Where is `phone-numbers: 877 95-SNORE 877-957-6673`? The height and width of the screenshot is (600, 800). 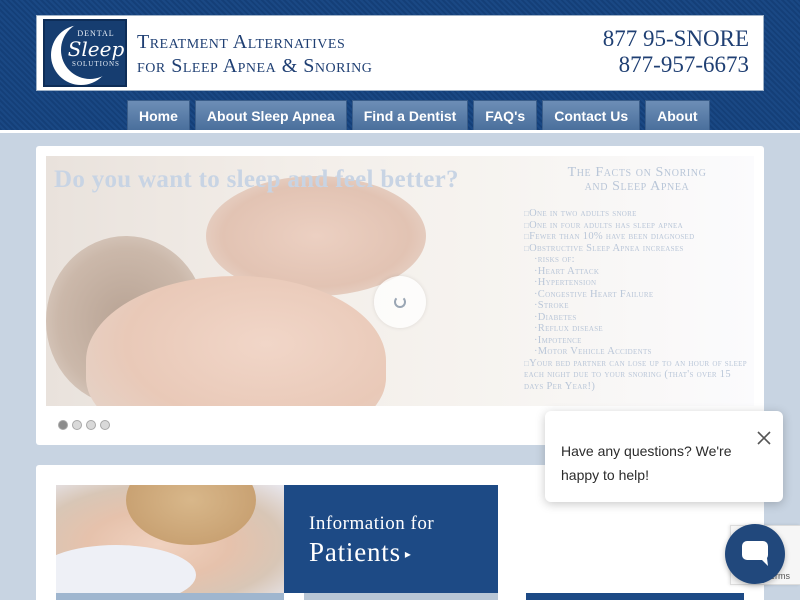
phone-numbers: 877 95-SNORE 877-957-6673 is located at coordinates (676, 52).